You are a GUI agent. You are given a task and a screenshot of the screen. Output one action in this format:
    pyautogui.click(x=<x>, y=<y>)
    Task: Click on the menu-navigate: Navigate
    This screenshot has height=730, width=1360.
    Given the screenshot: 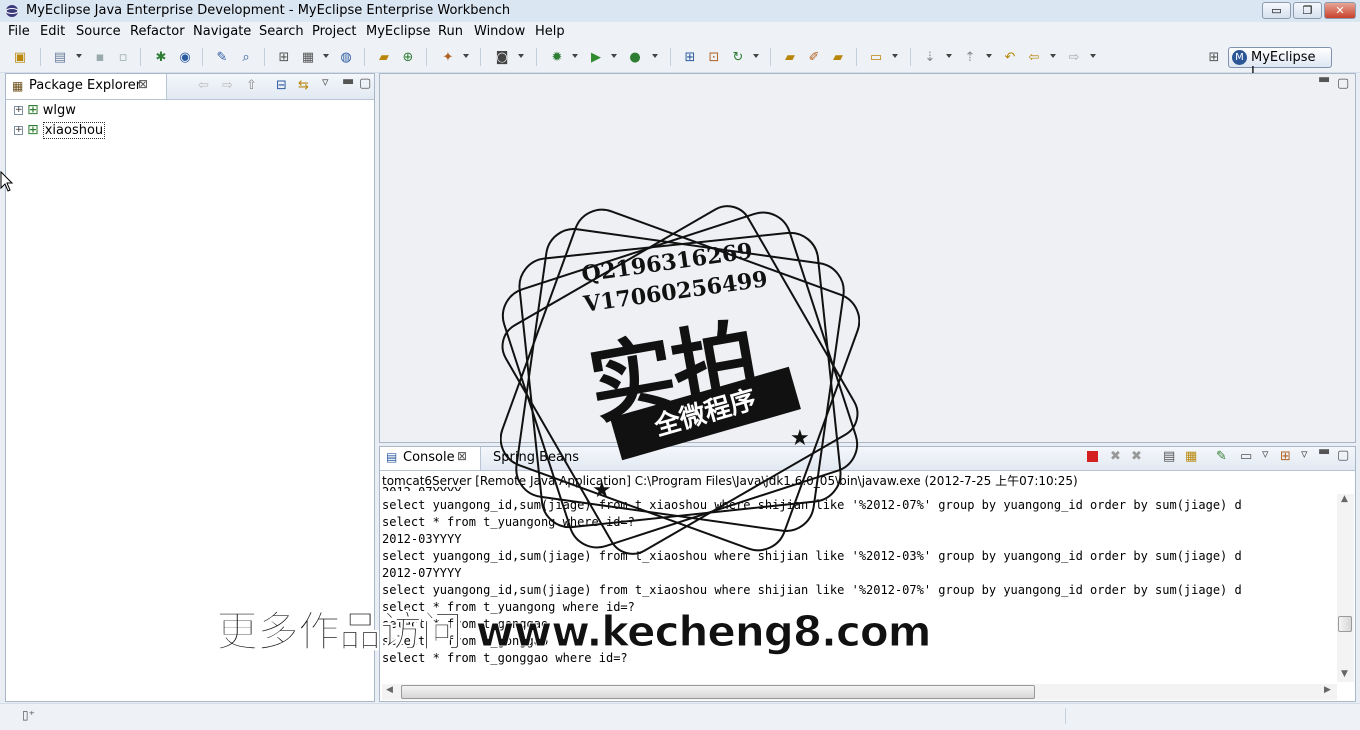 What is the action you would take?
    pyautogui.click(x=222, y=31)
    